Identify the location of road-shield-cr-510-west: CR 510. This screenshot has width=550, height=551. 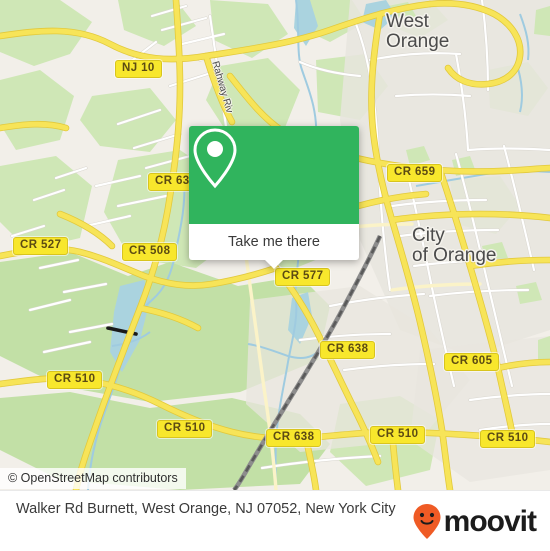
(75, 380).